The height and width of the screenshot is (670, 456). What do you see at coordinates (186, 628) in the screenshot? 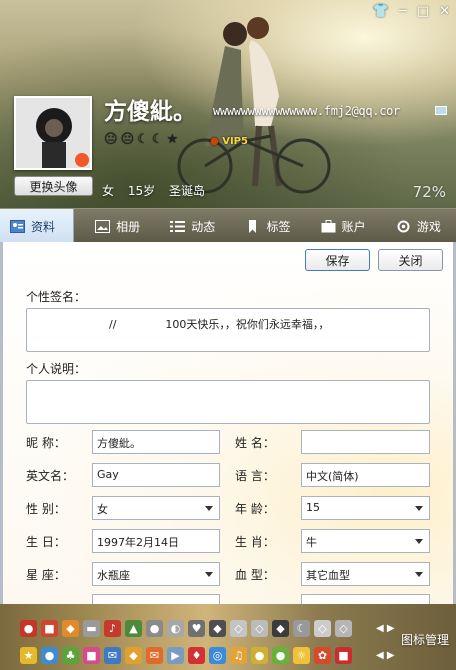
I see `icon-row-1: ● ■ ◆ ▬ ♪ ▲ ● ◐ ♥ ◆ ◇ ◇ ◆ ☾ ◇ ◇` at bounding box center [186, 628].